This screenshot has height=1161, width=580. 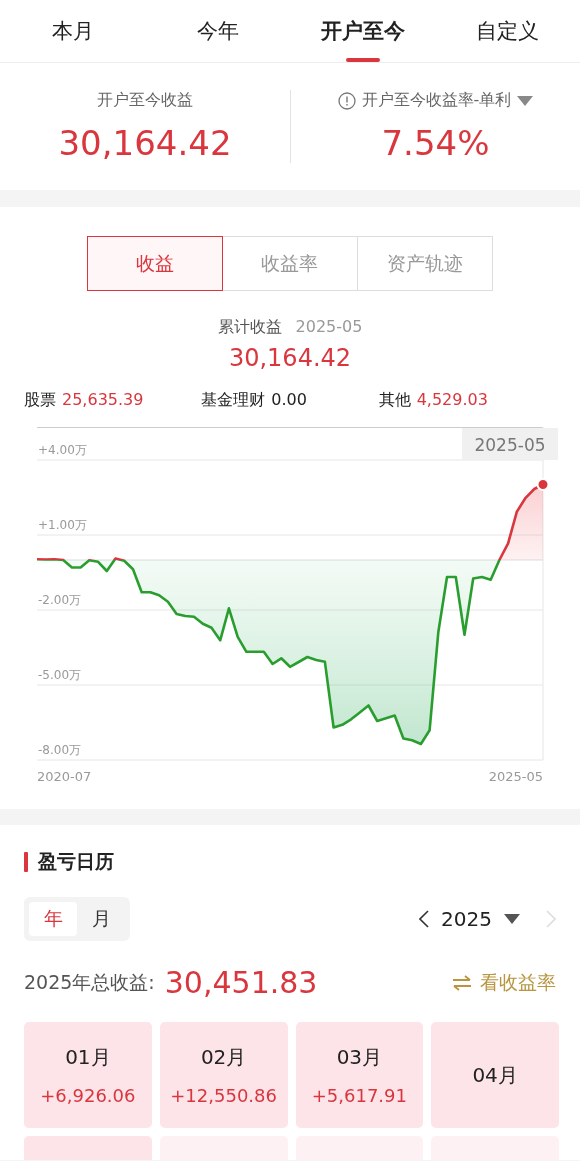 I want to click on swap-icon, so click(x=462, y=982).